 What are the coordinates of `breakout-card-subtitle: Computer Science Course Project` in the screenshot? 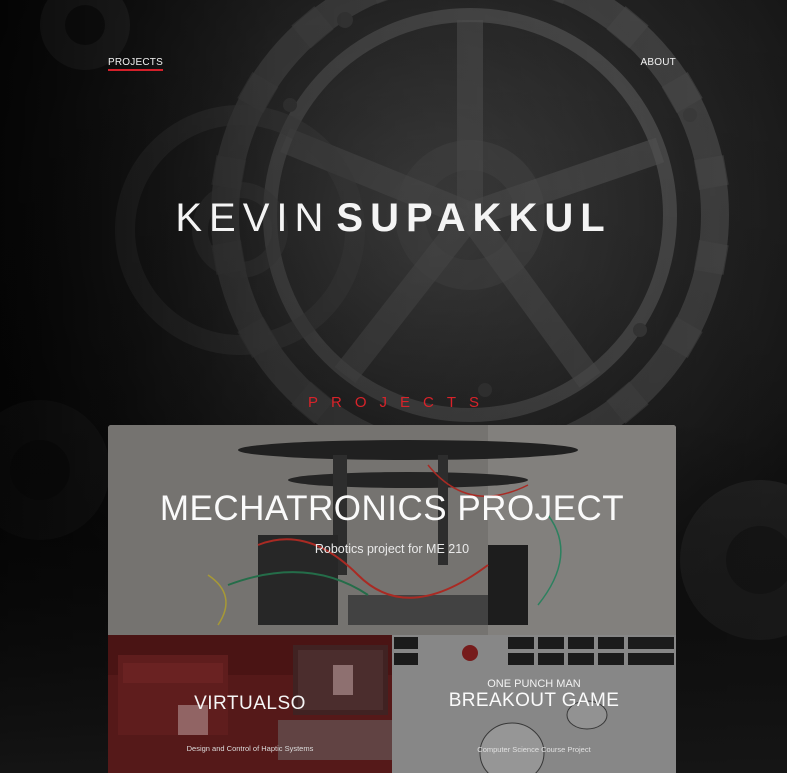 It's located at (534, 749).